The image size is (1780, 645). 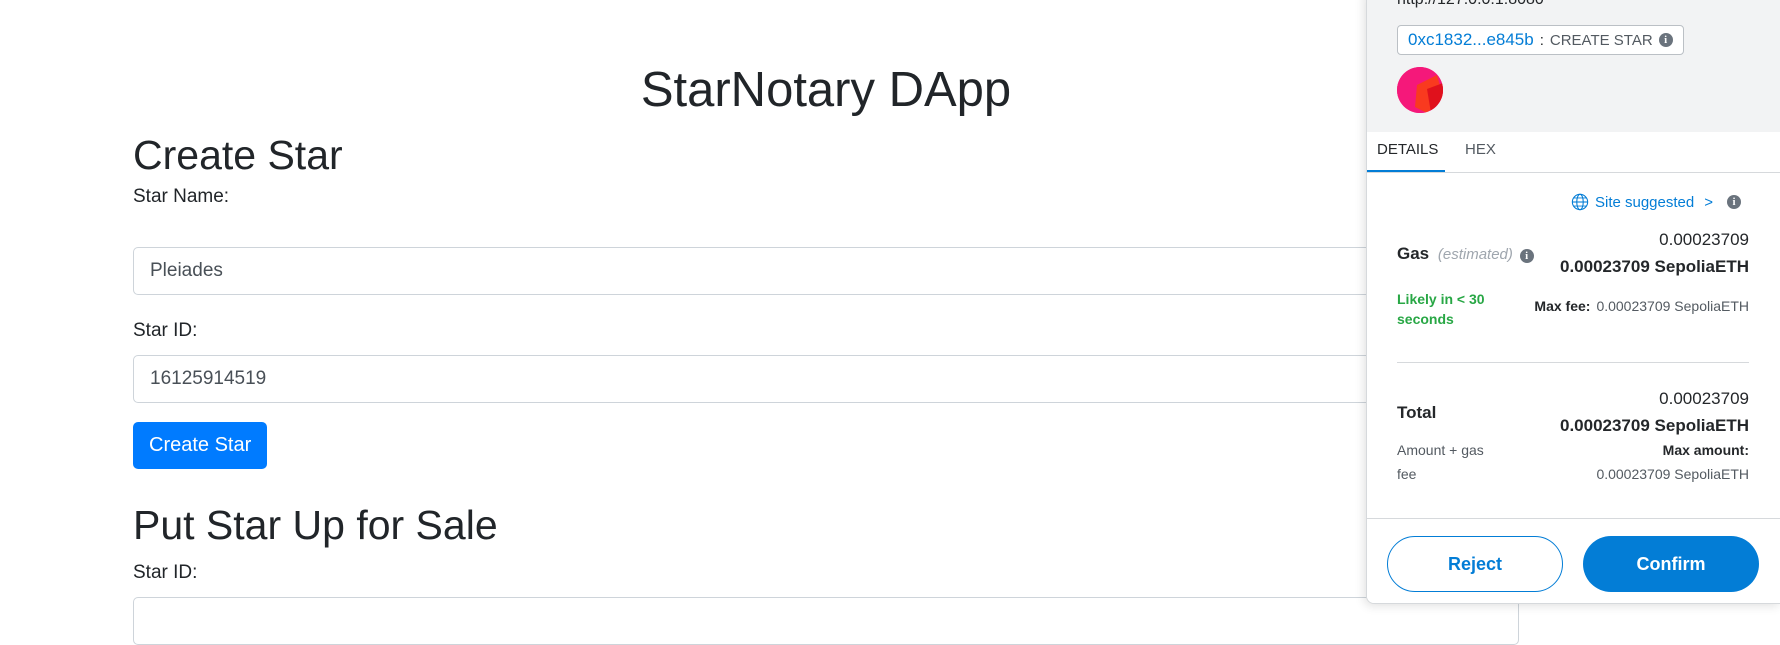 I want to click on max-amount-label: Max amount:, so click(x=1705, y=450).